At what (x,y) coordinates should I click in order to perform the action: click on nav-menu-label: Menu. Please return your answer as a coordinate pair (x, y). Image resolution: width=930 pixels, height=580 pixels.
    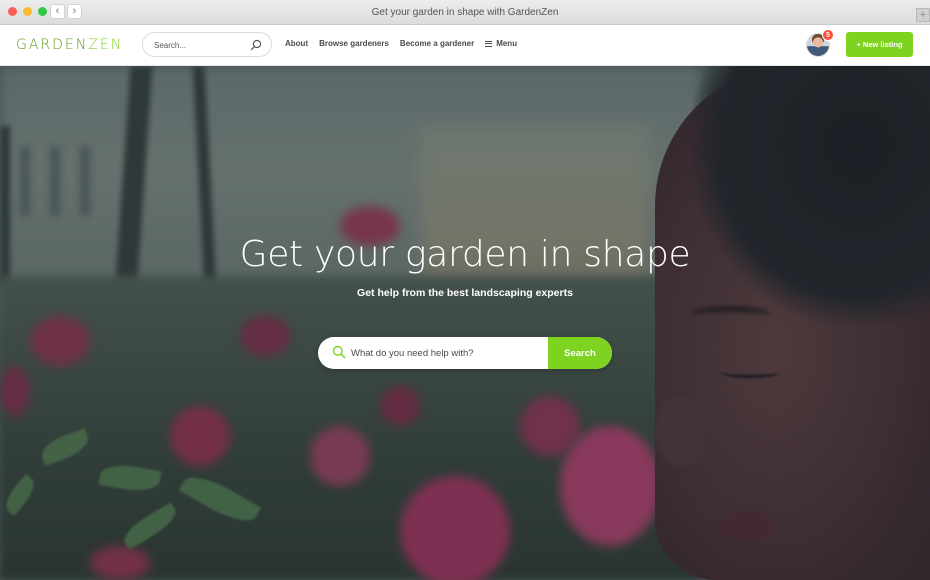
    Looking at the image, I should click on (507, 43).